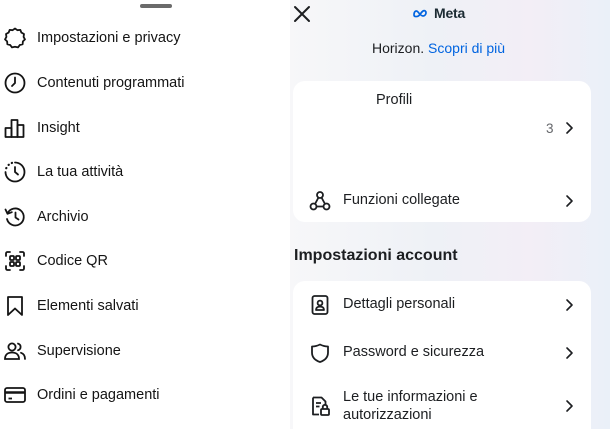  I want to click on id-card-icon, so click(320, 305).